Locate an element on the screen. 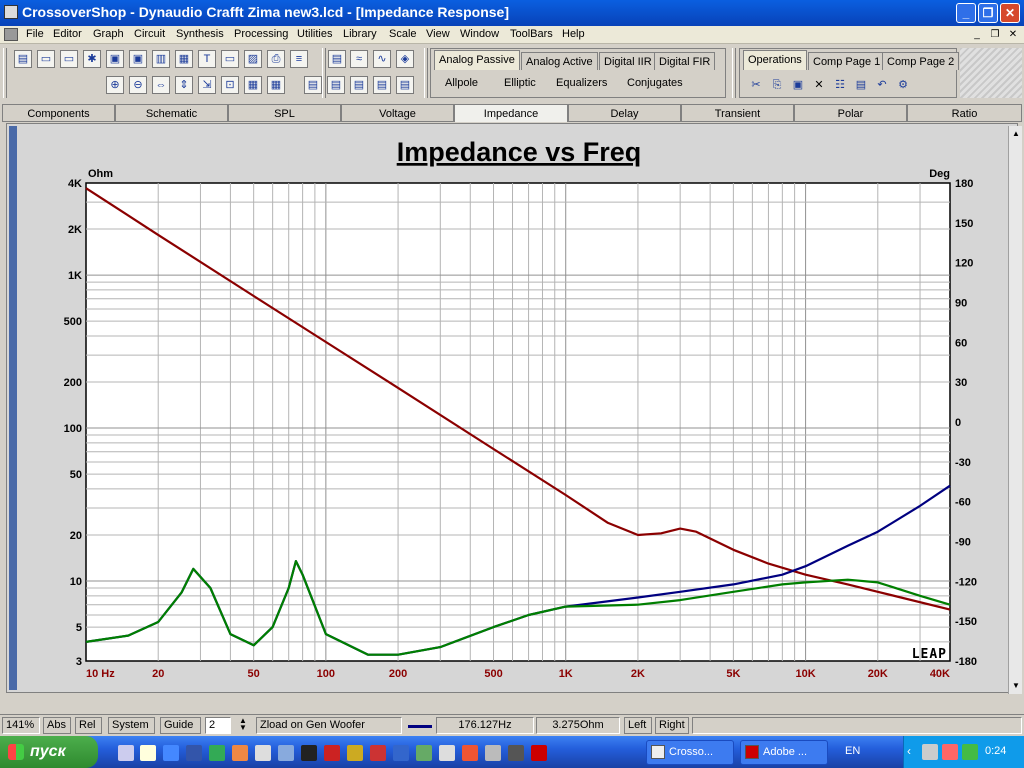 The width and height of the screenshot is (1024, 768). tray-network-icon is located at coordinates (930, 752).